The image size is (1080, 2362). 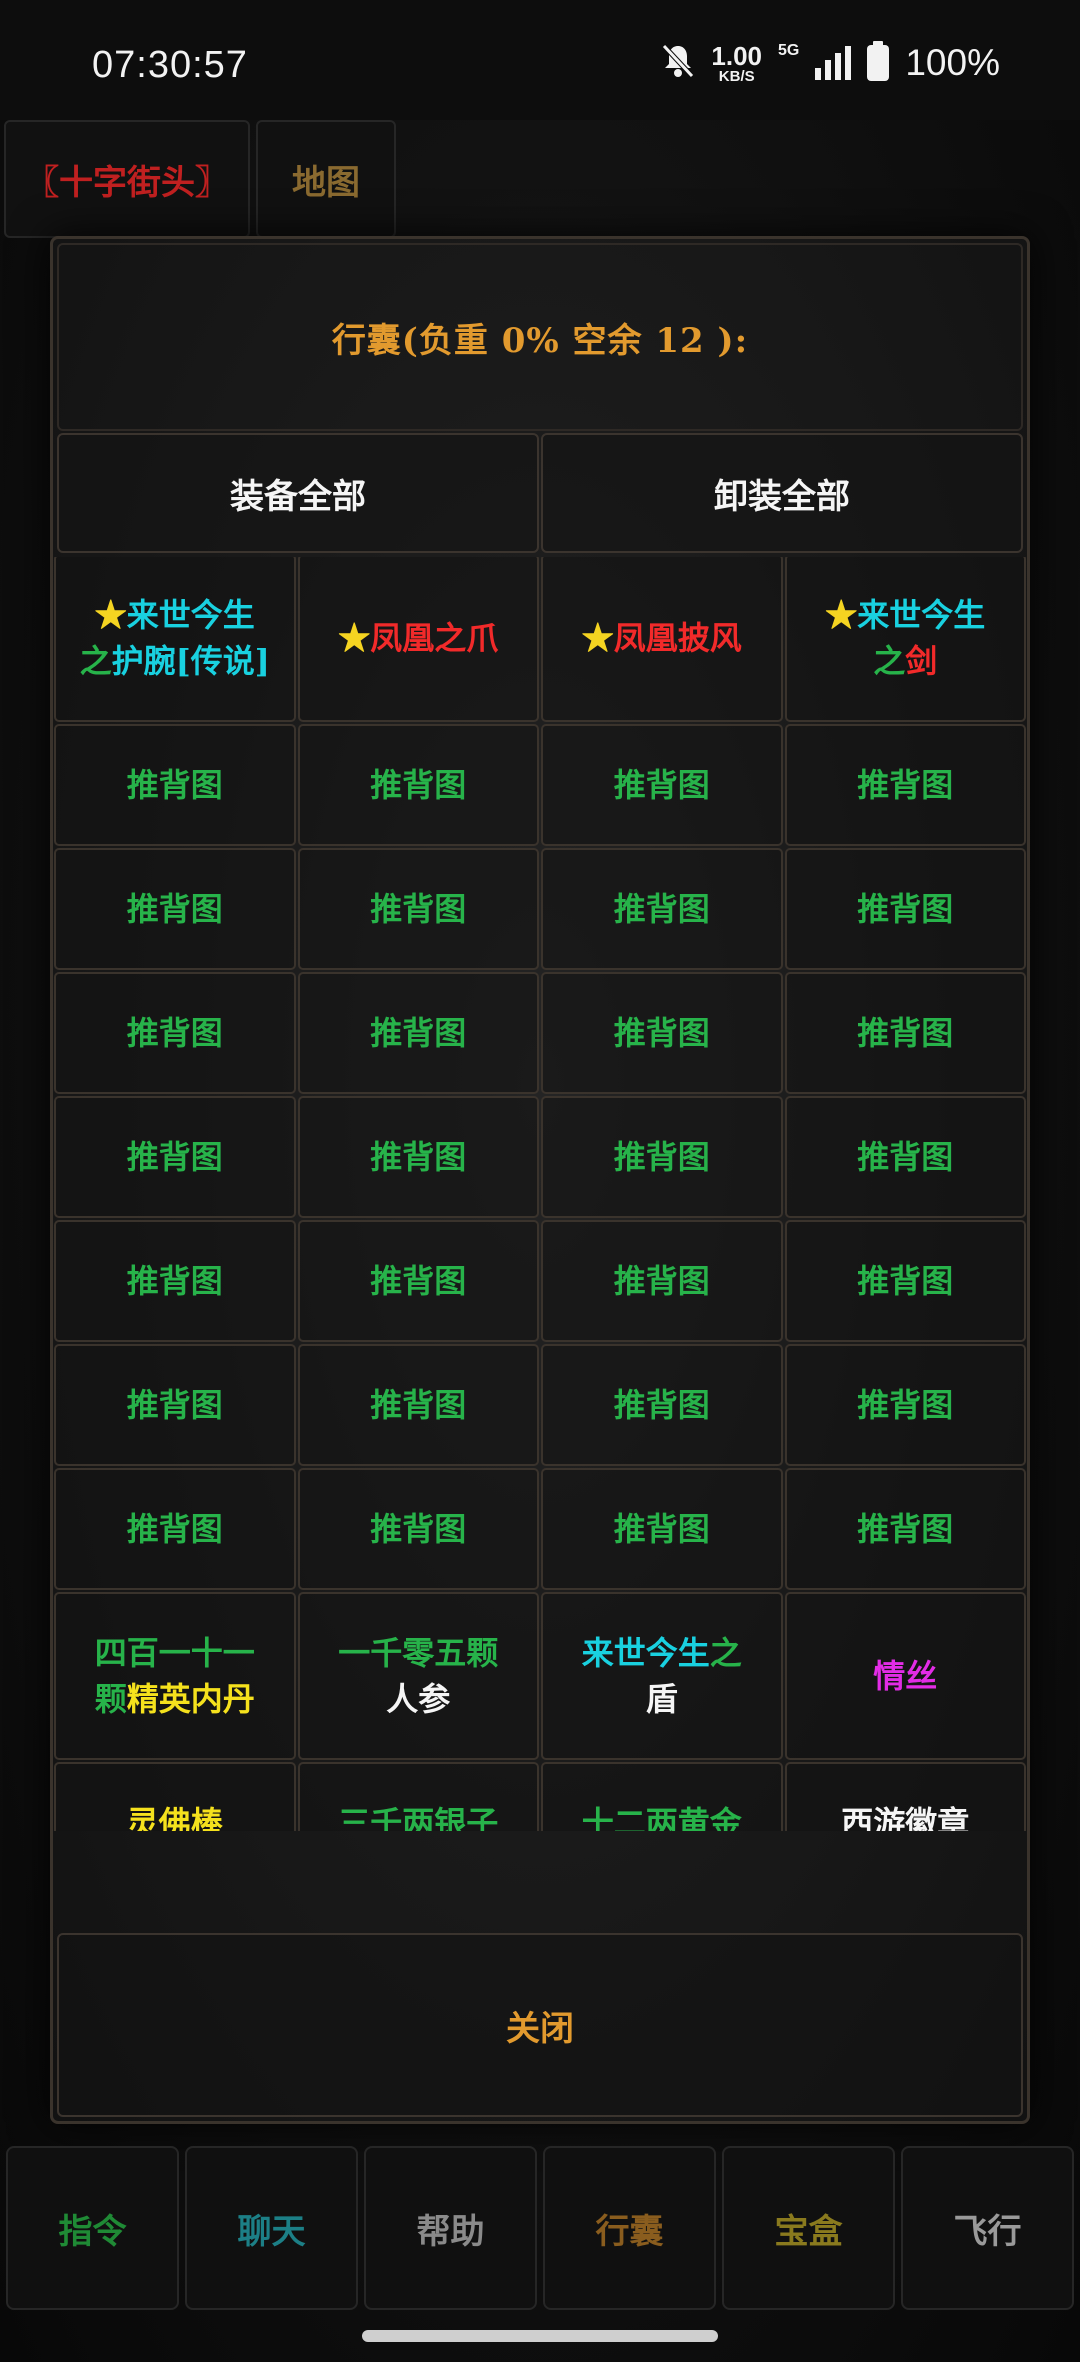 I want to click on item-label: ★凤凰披风, so click(x=662, y=638).